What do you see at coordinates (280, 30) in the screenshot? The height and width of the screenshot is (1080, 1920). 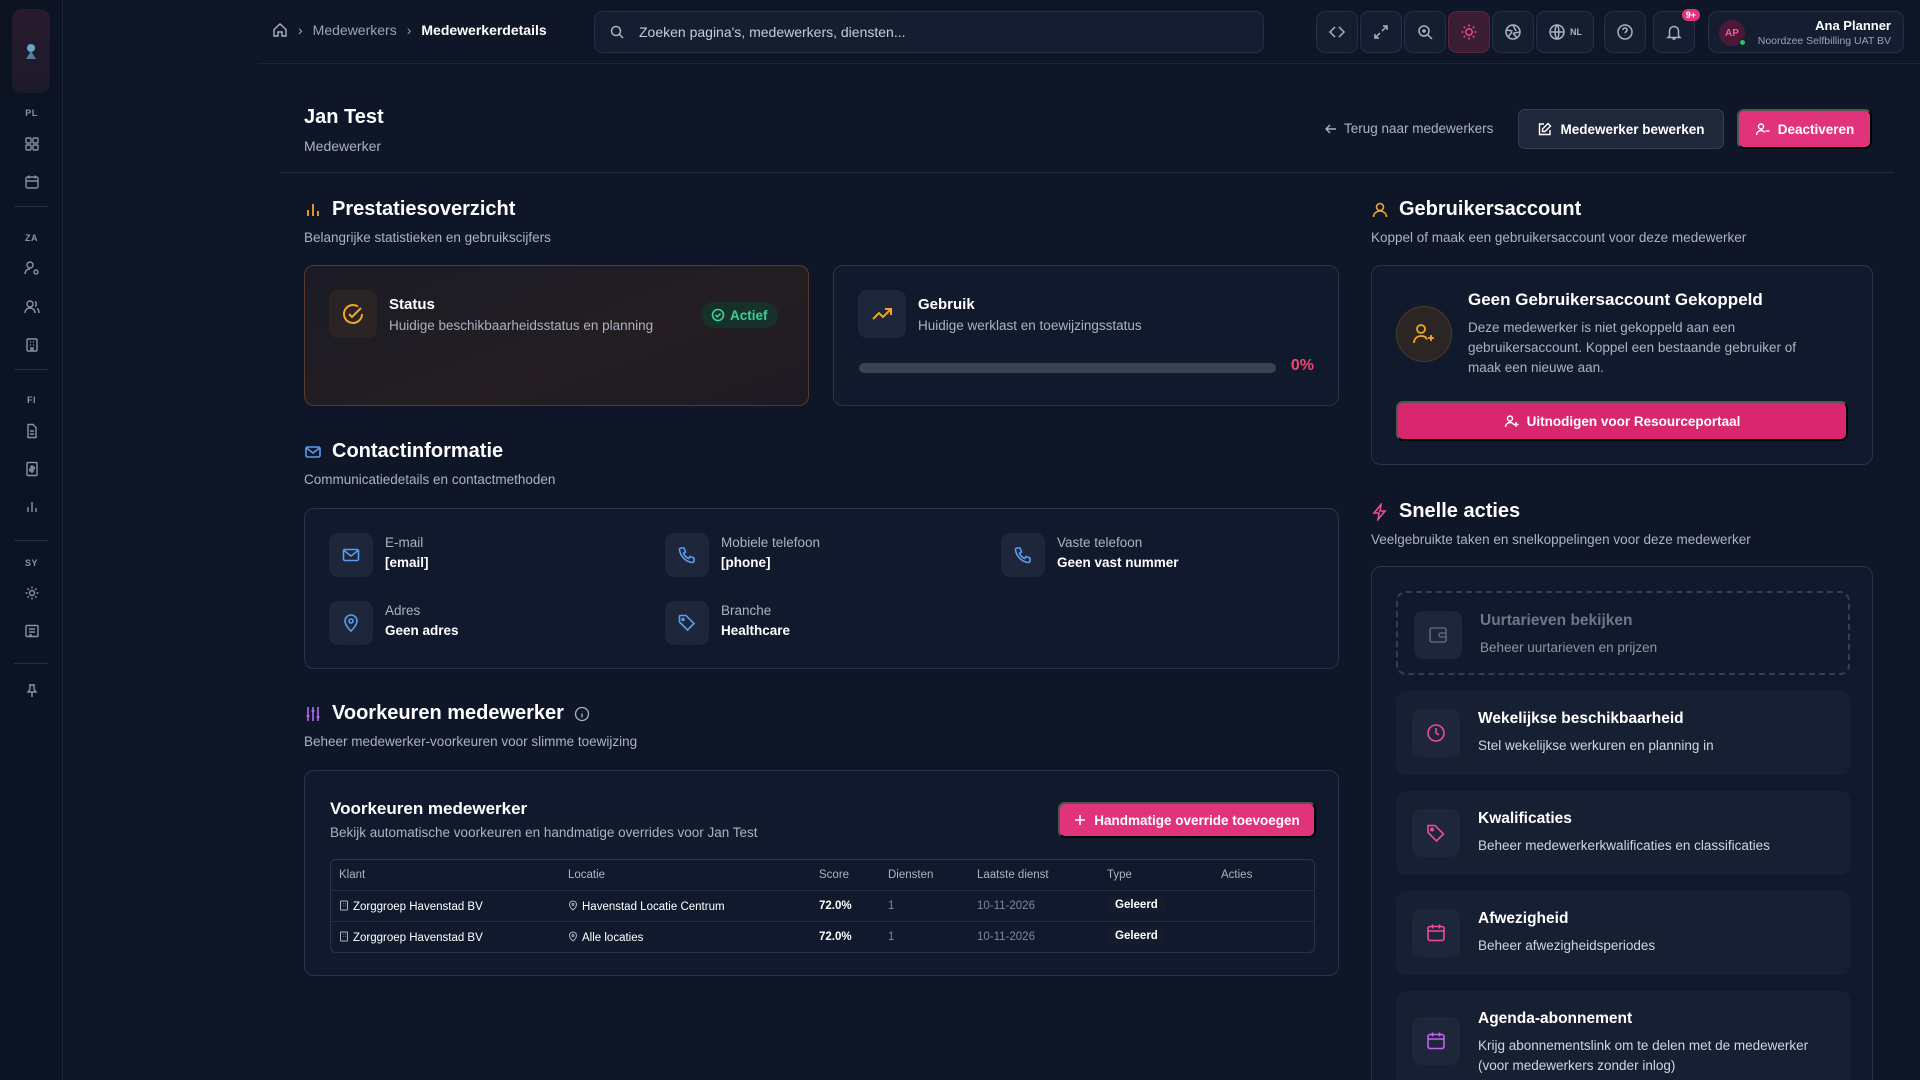 I see `home-icon` at bounding box center [280, 30].